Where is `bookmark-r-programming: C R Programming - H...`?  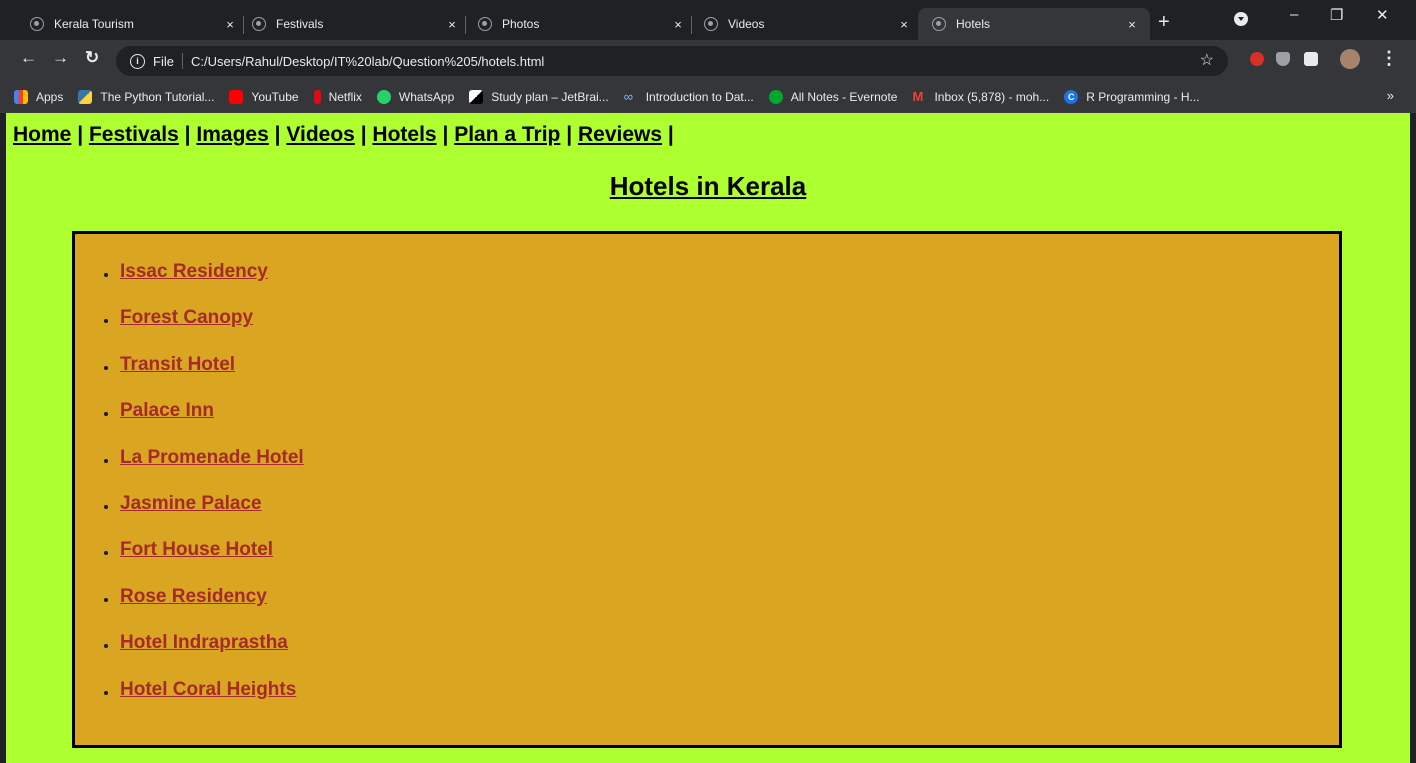 bookmark-r-programming: C R Programming - H... is located at coordinates (1132, 97).